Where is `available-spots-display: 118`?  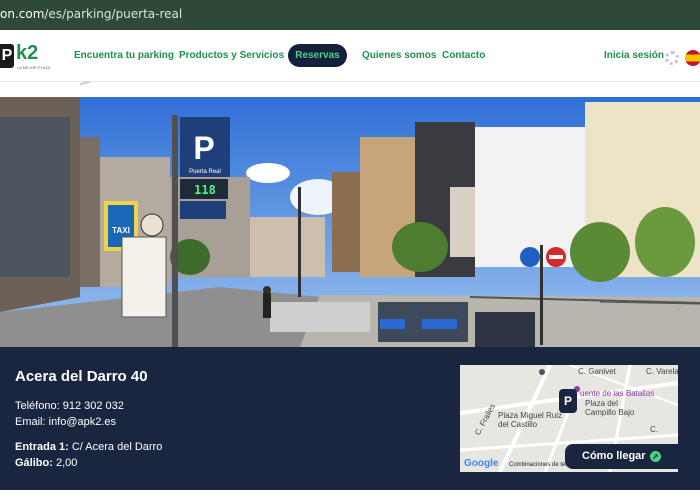
available-spots-display: 118 is located at coordinates (205, 190).